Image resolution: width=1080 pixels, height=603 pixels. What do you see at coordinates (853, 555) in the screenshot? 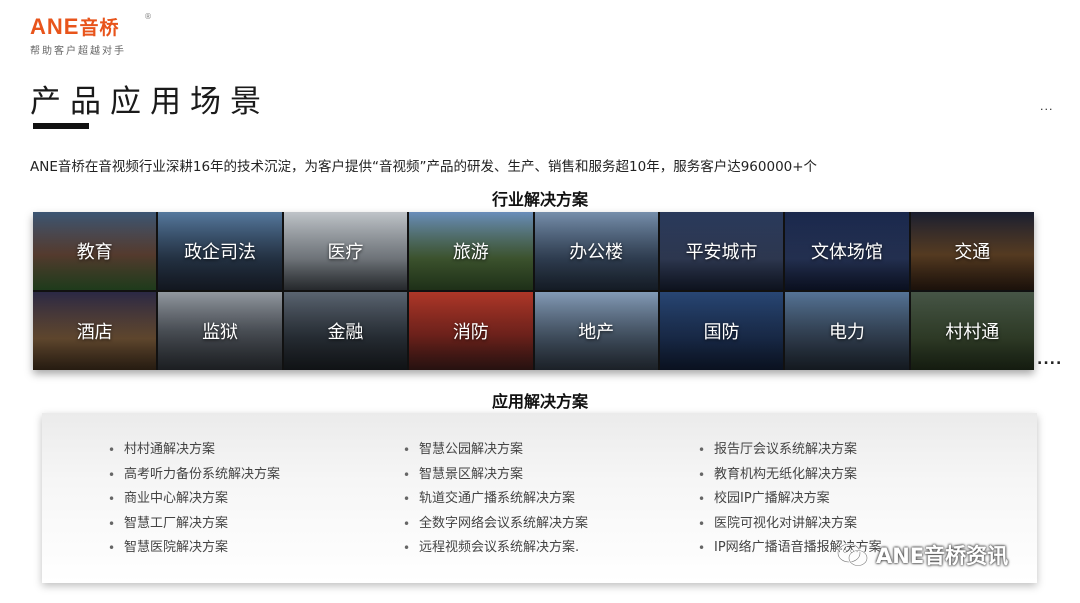
I see `wechat-icon` at bounding box center [853, 555].